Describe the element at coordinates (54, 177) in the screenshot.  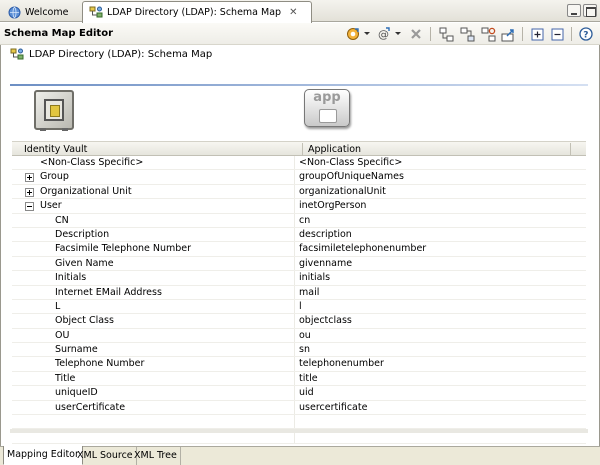
I see `identity-vault-cell: Group` at that location.